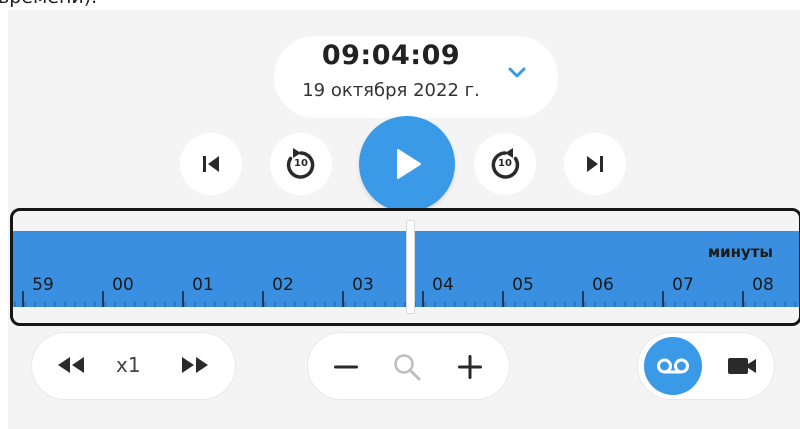 This screenshot has width=800, height=429. I want to click on speed-control: x1, so click(133, 366).